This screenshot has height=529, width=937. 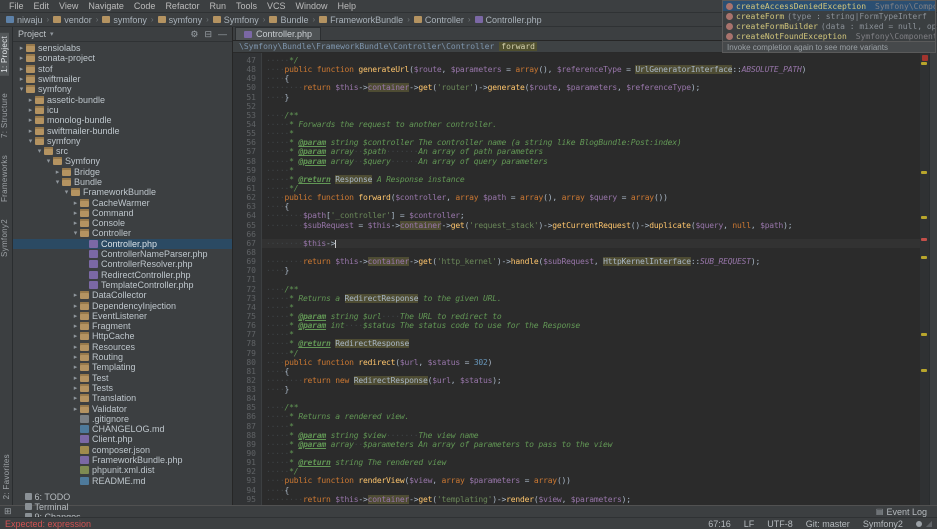 What do you see at coordinates (122, 192) in the screenshot?
I see `tree-item-frameworkbundle: ▾ FrameworkBundle` at bounding box center [122, 192].